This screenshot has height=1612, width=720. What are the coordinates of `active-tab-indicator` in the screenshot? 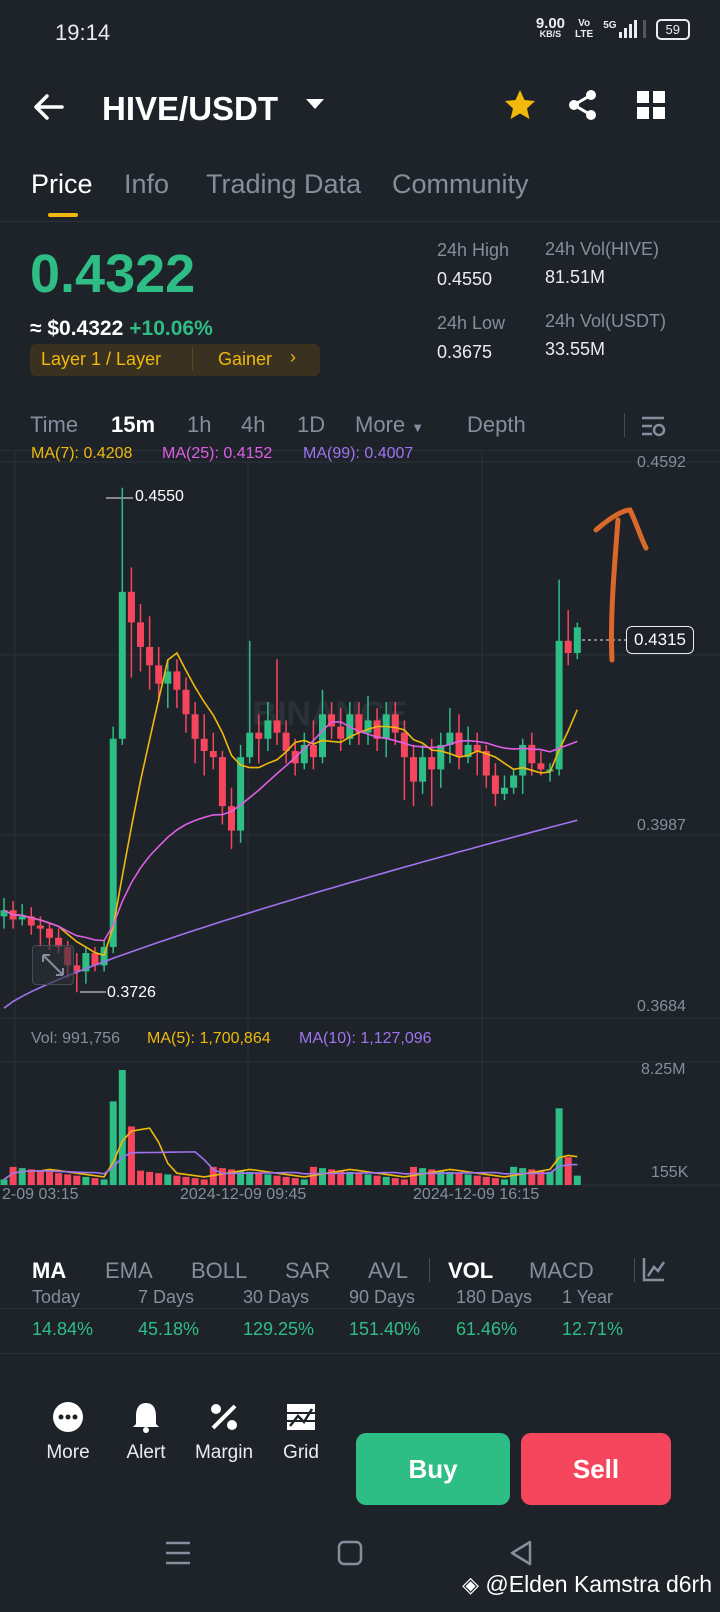 It's located at (63, 215).